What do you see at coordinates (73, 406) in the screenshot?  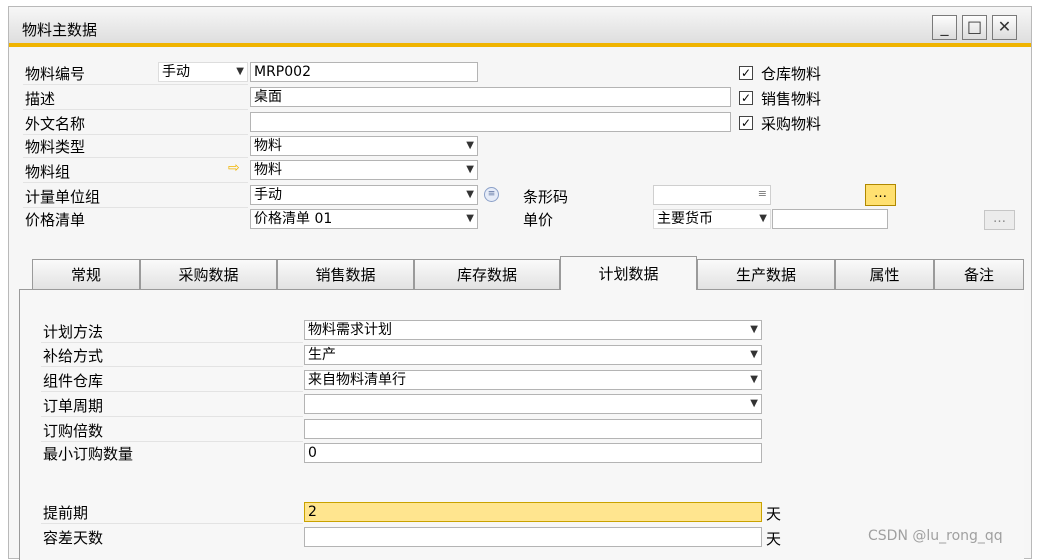 I see `order-interval-label: 订单周期` at bounding box center [73, 406].